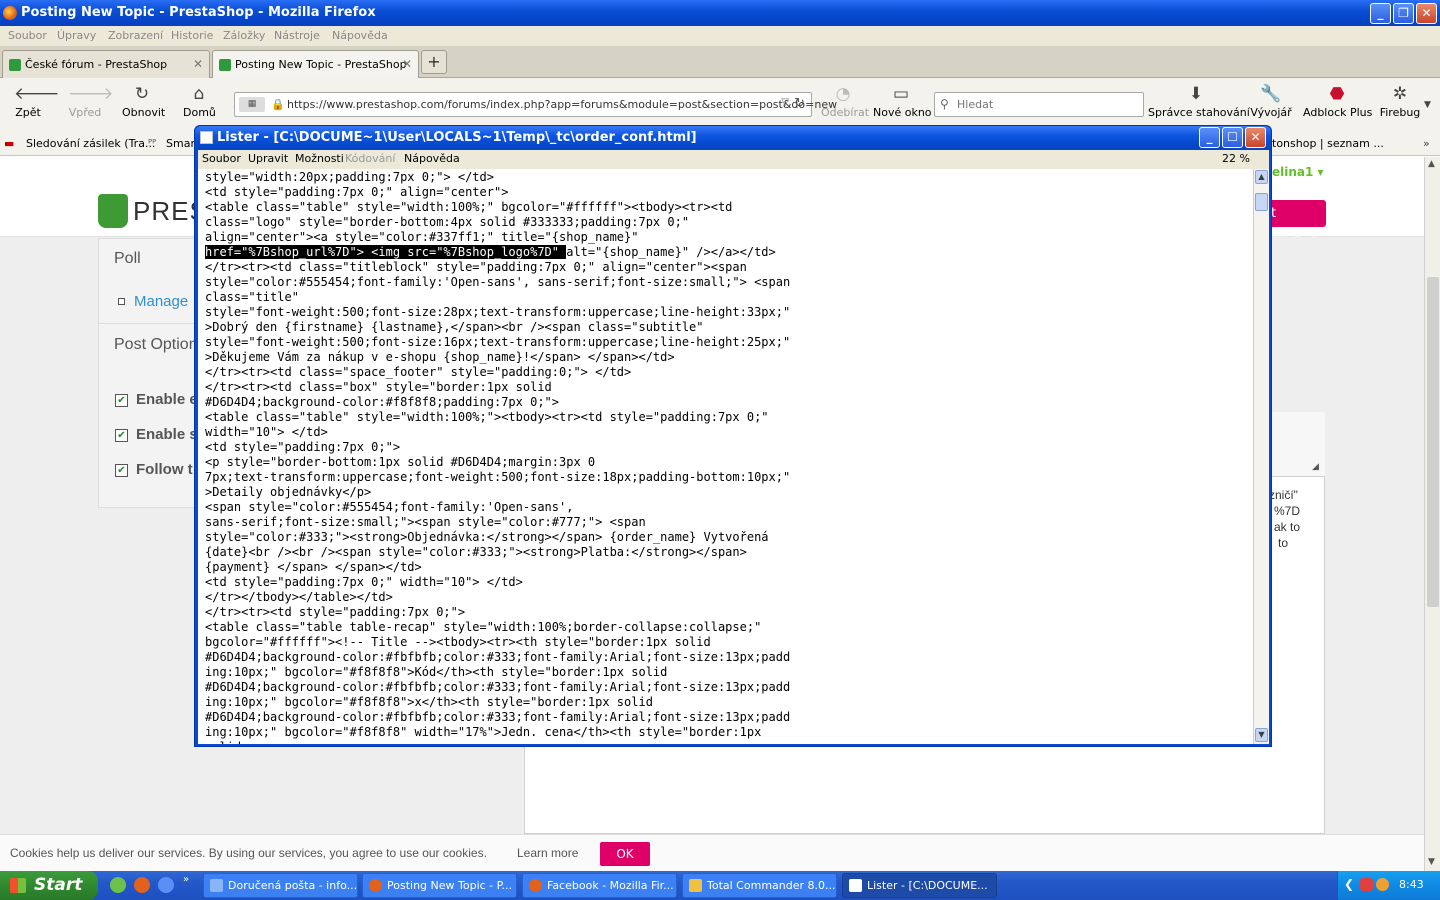  Describe the element at coordinates (1337, 101) in the screenshot. I see `adblock-button: ⬣ Adblock Plus` at that location.